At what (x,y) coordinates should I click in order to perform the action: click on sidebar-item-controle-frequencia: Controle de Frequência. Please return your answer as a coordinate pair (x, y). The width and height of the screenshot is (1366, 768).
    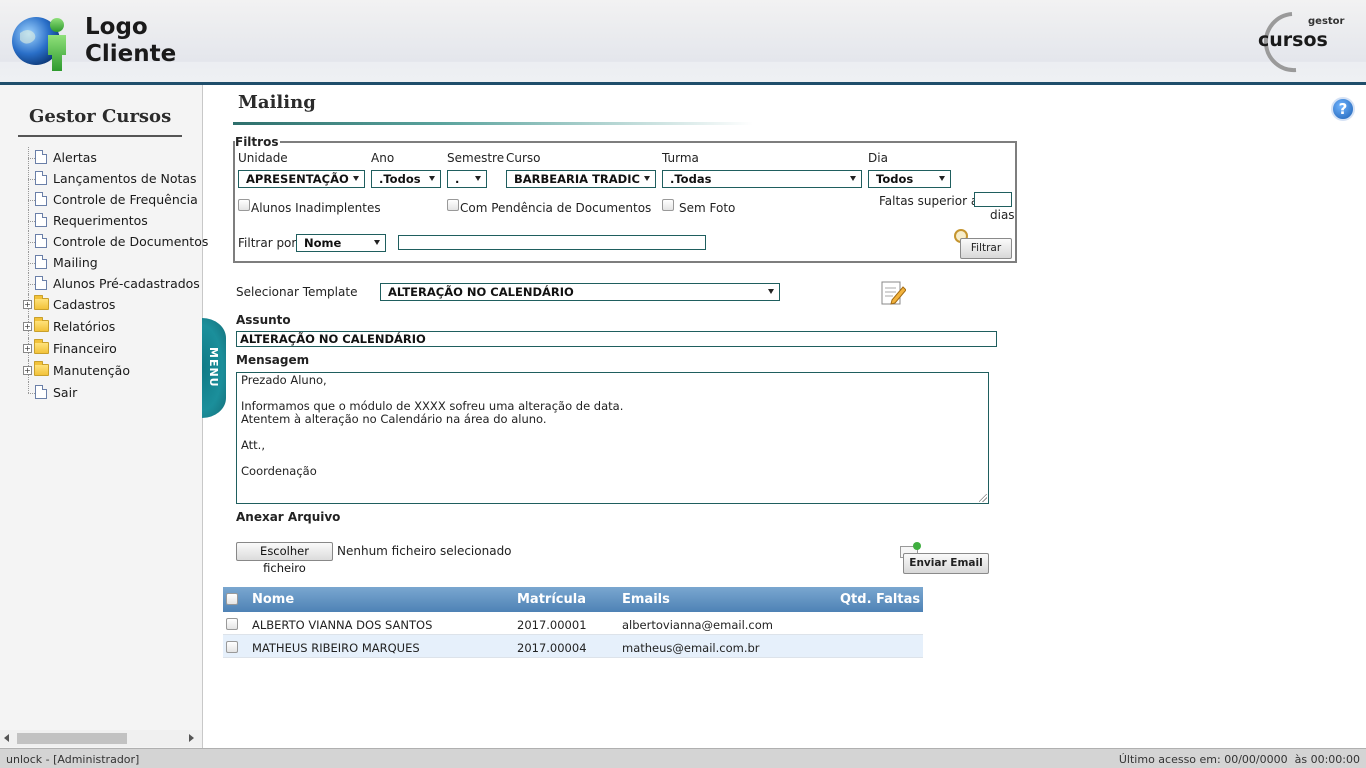
    Looking at the image, I should click on (112, 199).